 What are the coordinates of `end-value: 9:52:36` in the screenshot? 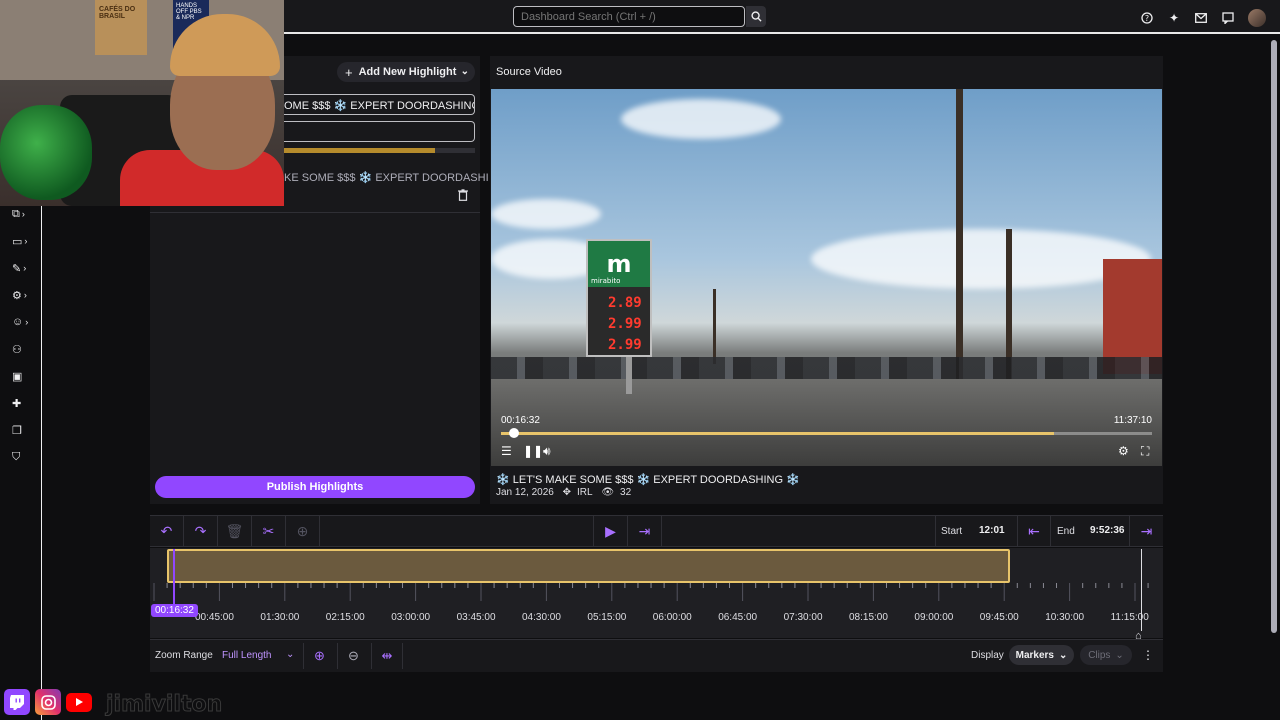 It's located at (1107, 530).